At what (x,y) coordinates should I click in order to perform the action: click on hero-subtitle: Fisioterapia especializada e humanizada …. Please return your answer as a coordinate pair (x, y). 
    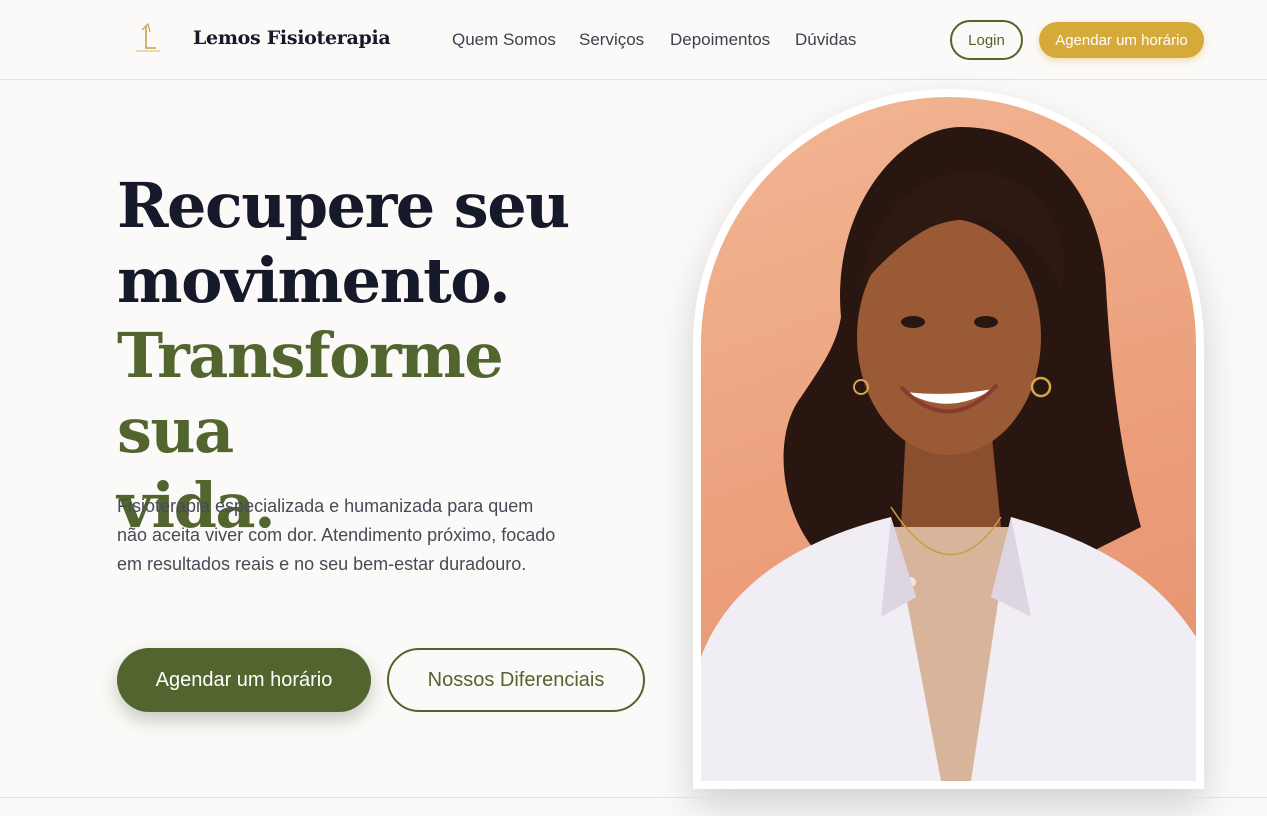
    Looking at the image, I should click on (336, 535).